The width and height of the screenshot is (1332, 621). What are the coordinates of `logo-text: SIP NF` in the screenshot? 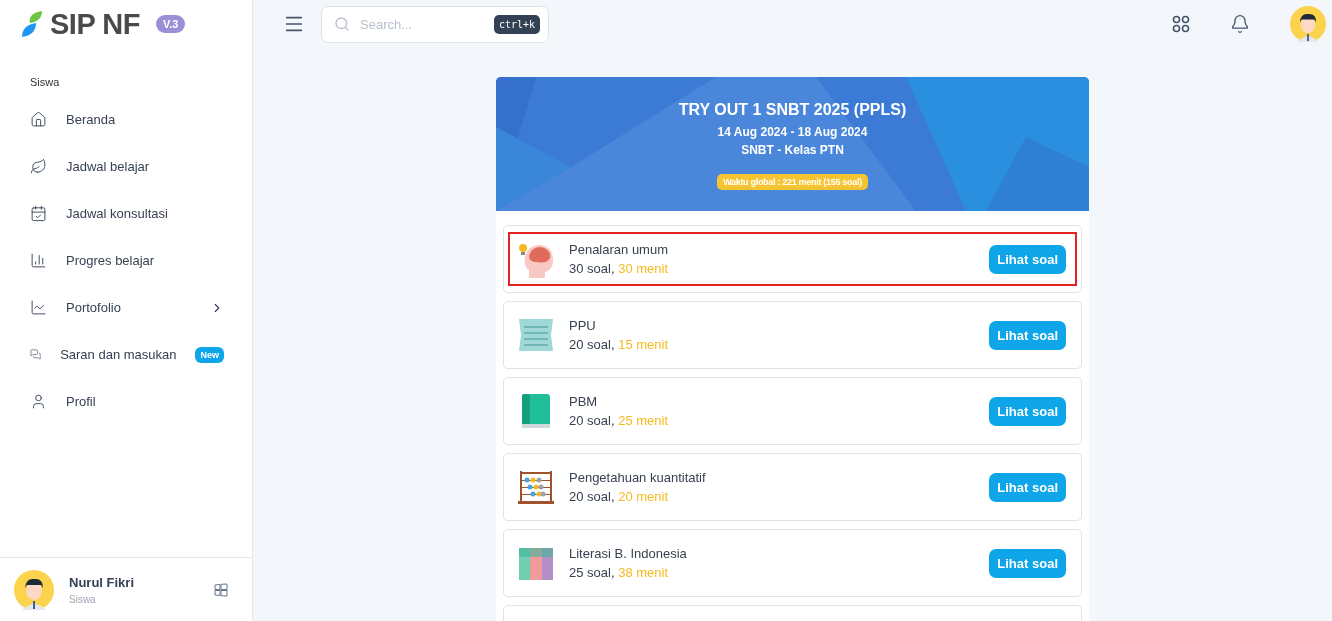 It's located at (95, 24).